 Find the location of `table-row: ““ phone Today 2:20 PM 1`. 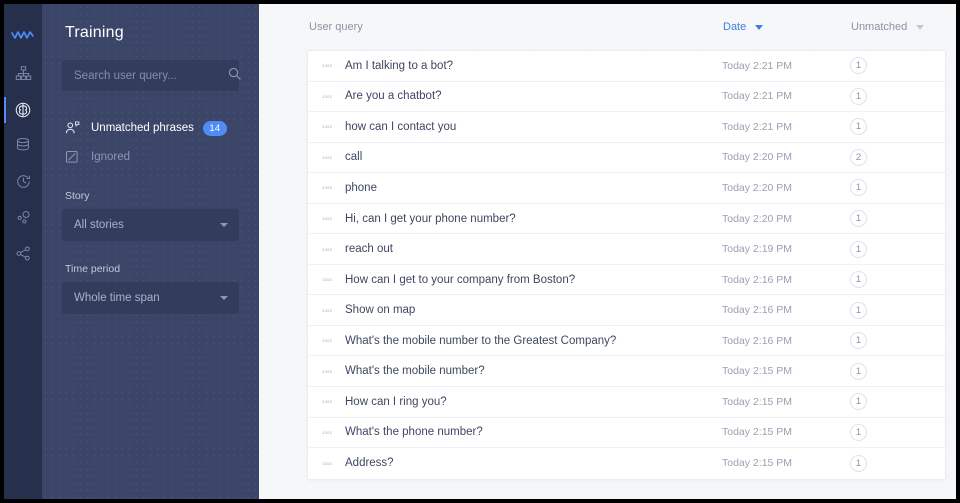

table-row: ““ phone Today 2:20 PM 1 is located at coordinates (626, 188).